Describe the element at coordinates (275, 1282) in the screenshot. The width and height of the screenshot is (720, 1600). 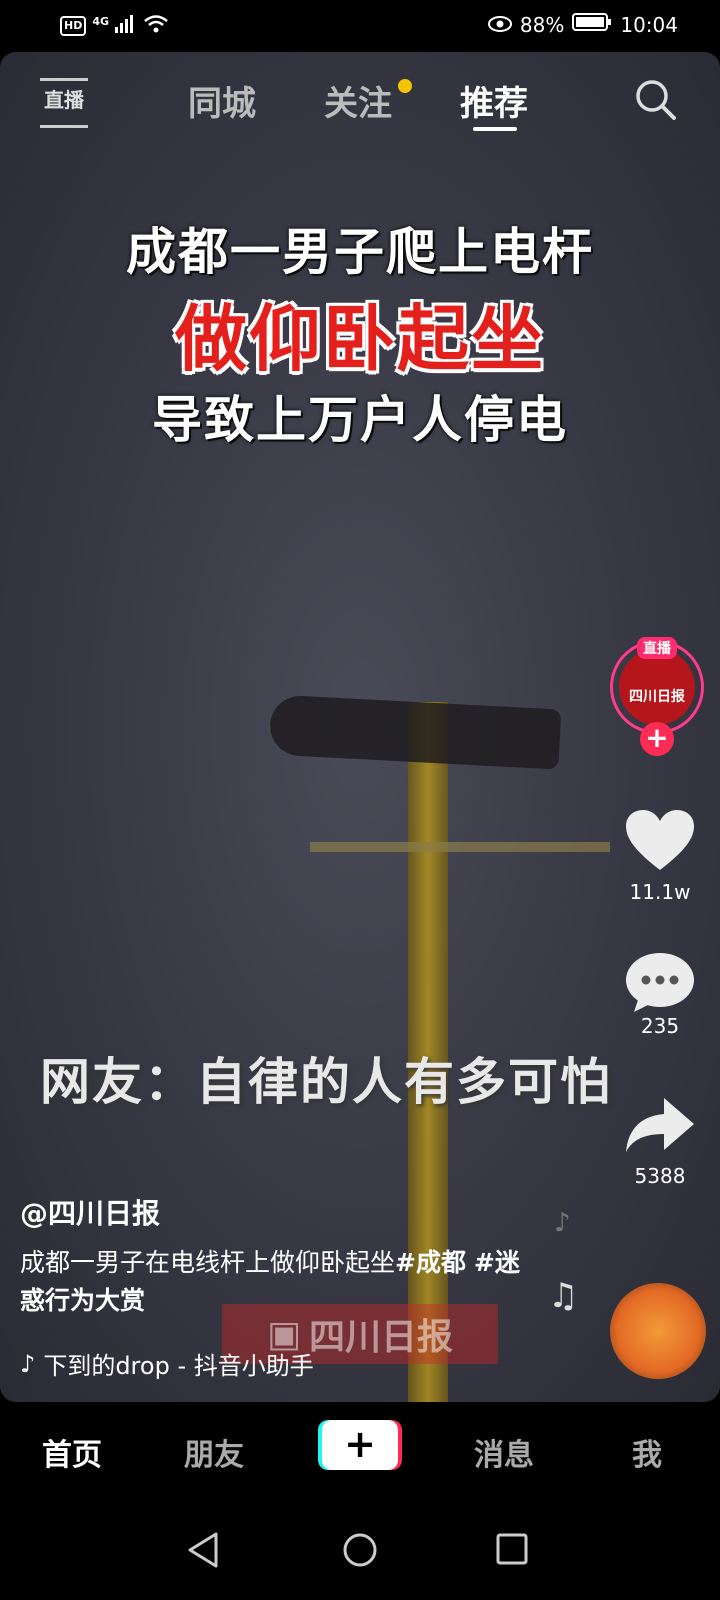
I see `post-description: 成都一男子在电线杆上做仰卧起坐#成都 #迷惑行为大赏` at that location.